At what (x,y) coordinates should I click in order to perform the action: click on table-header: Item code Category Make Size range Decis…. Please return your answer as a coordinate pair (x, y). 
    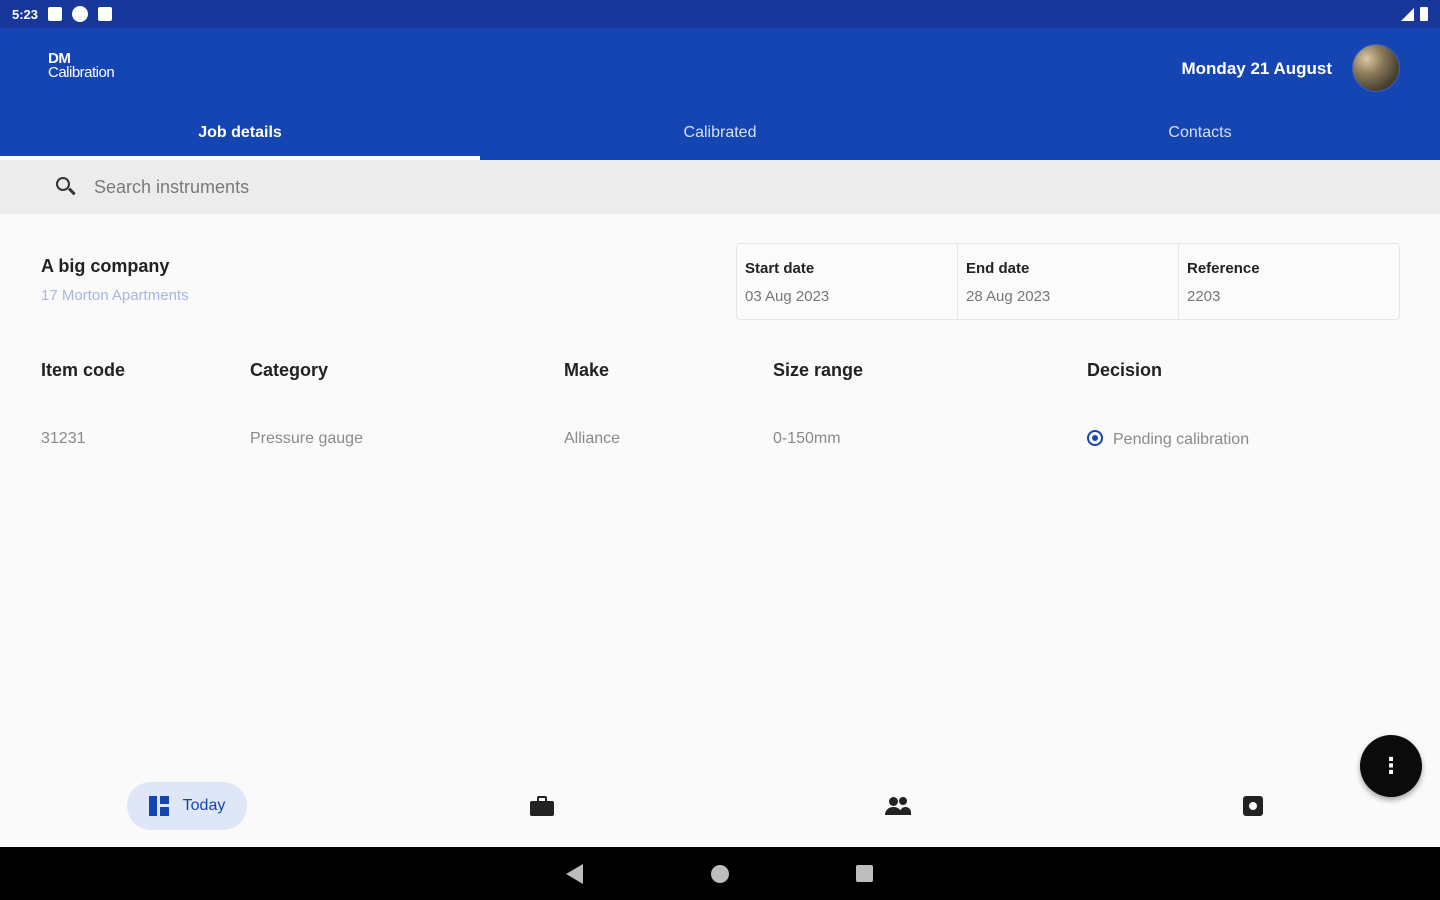
    Looking at the image, I should click on (720, 374).